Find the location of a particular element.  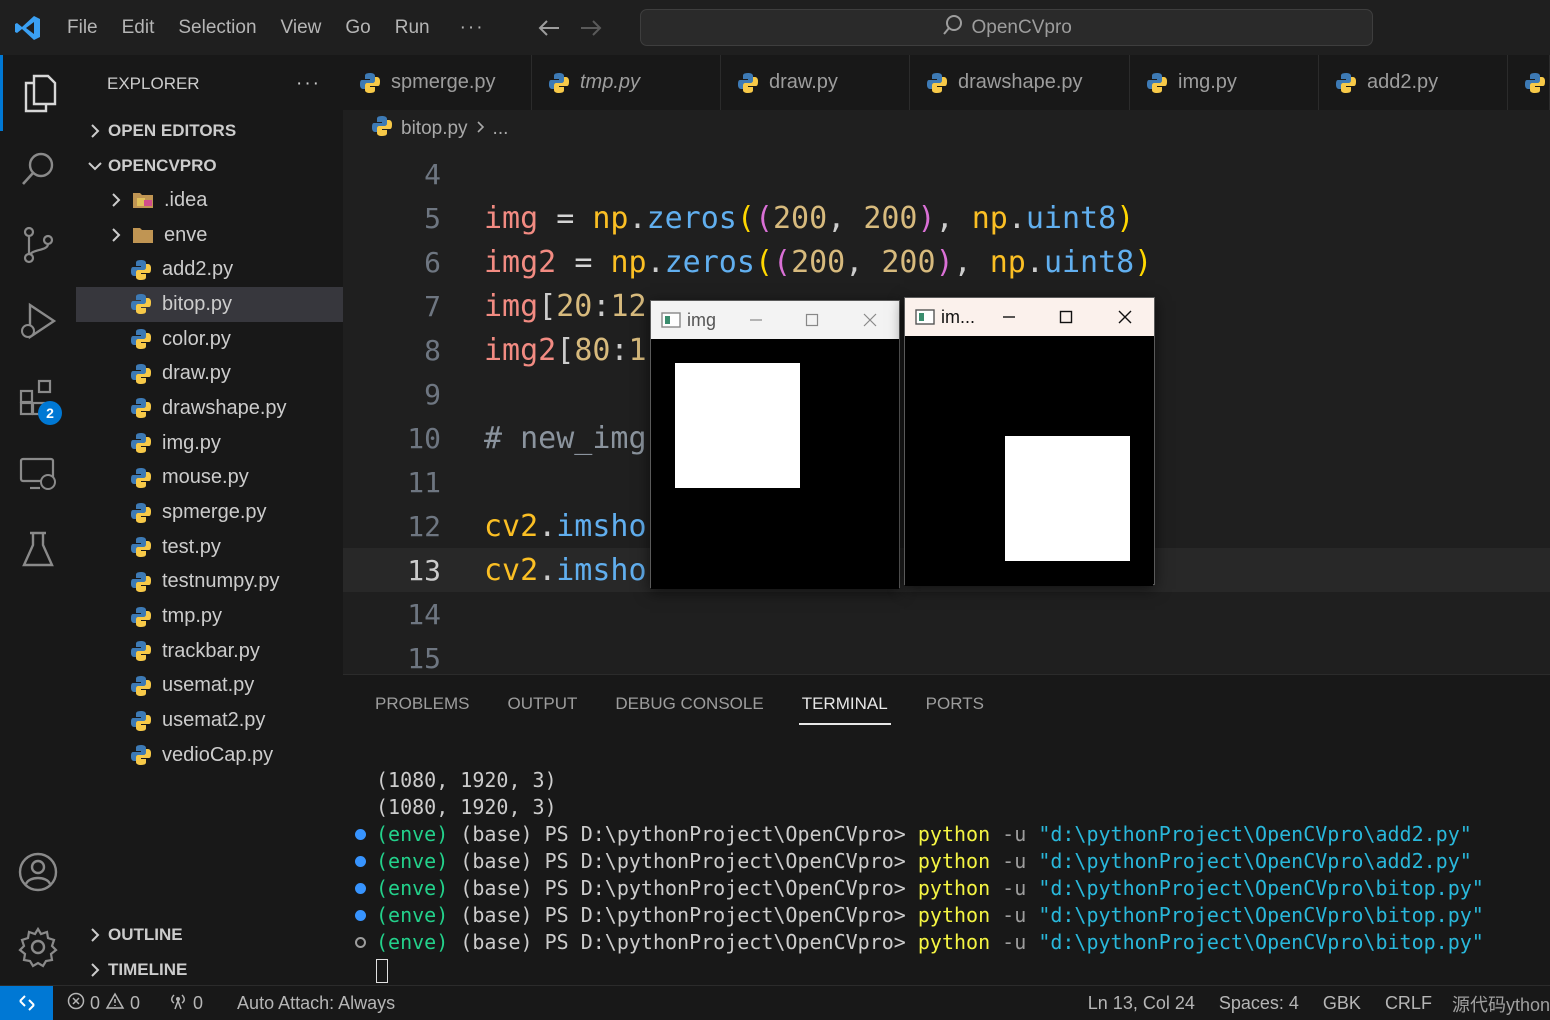

menu-file: File is located at coordinates (82, 27).